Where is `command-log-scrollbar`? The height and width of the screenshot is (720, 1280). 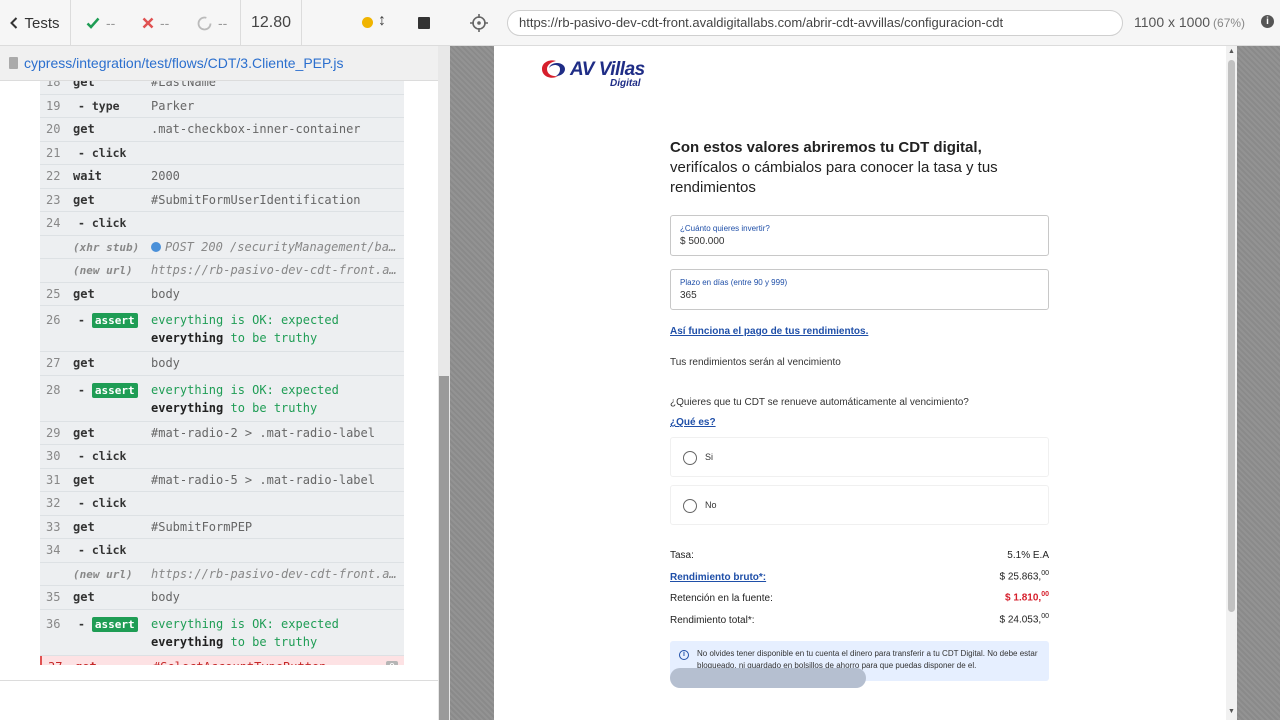
command-log-scrollbar is located at coordinates (444, 383).